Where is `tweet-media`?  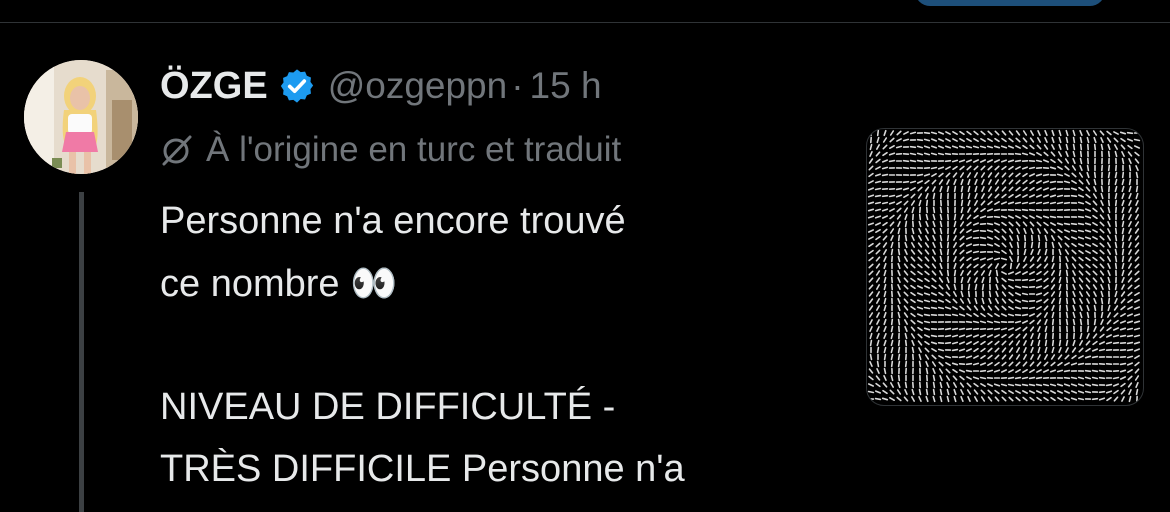
tweet-media is located at coordinates (1005, 267).